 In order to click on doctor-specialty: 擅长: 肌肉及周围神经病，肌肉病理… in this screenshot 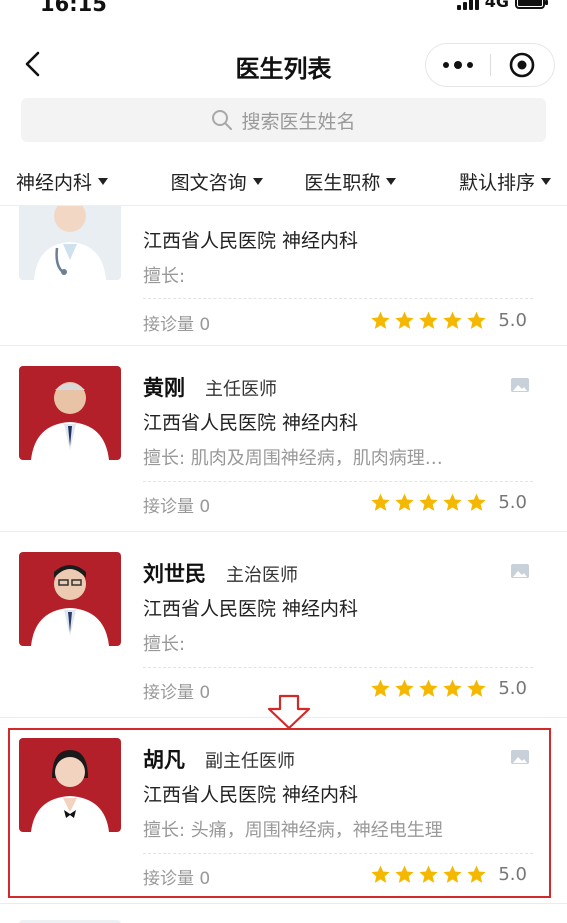, I will do `click(293, 458)`.